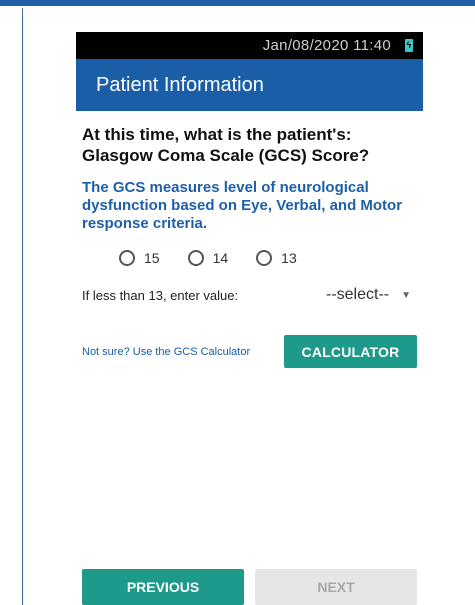  I want to click on gcs-calculator-link: Not sure? Use the GCS Calculator, so click(166, 352).